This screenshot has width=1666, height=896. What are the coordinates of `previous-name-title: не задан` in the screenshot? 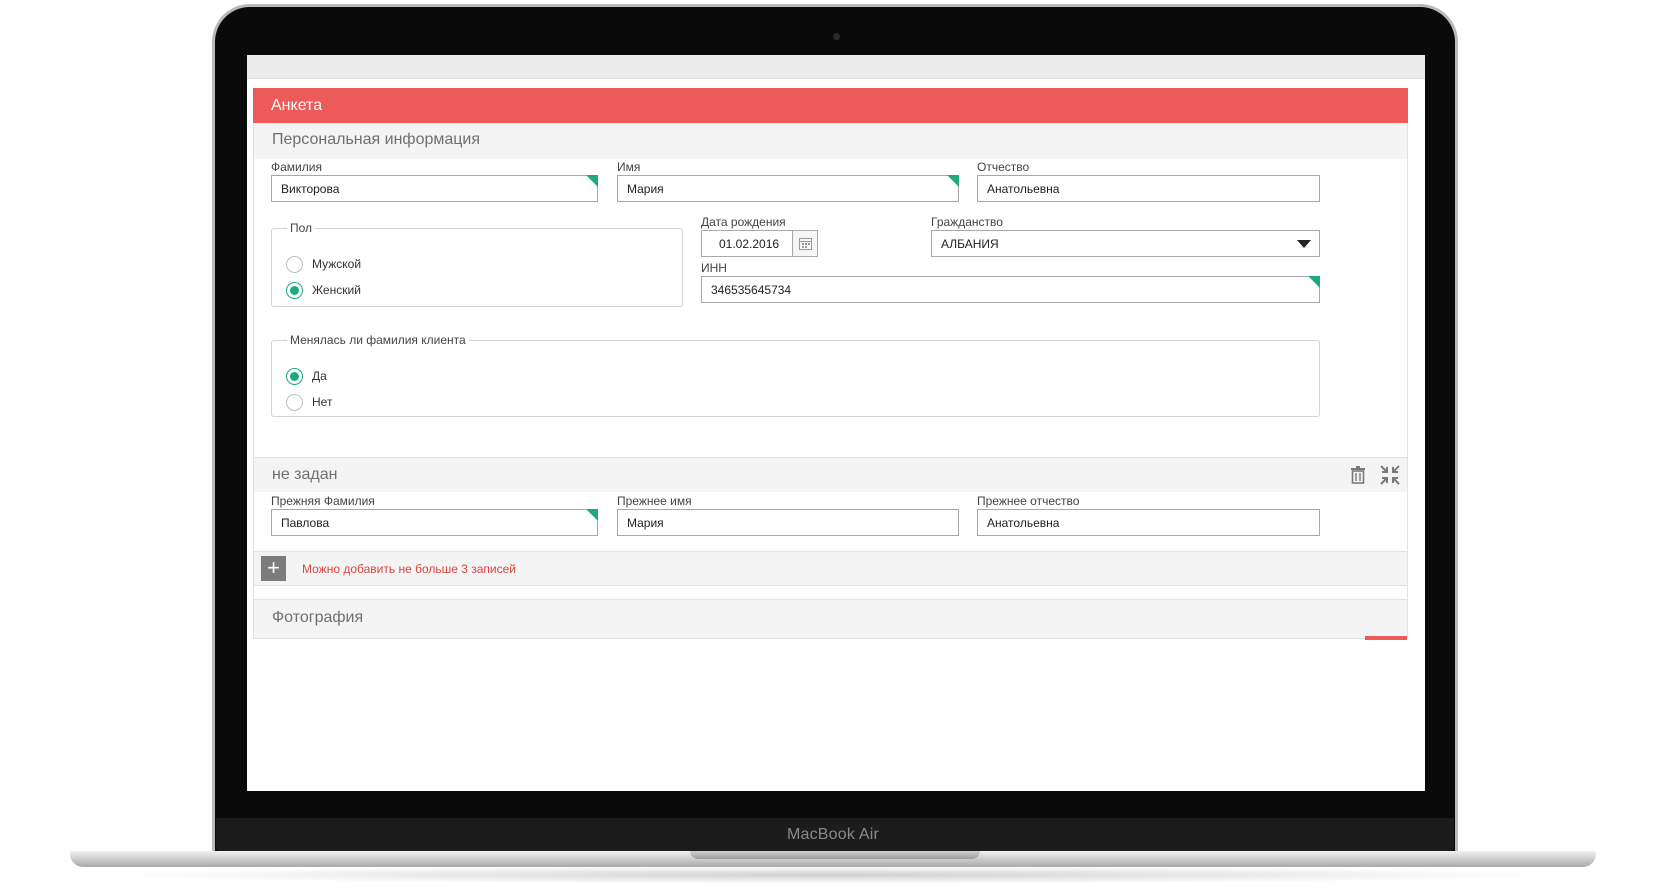 It's located at (305, 474).